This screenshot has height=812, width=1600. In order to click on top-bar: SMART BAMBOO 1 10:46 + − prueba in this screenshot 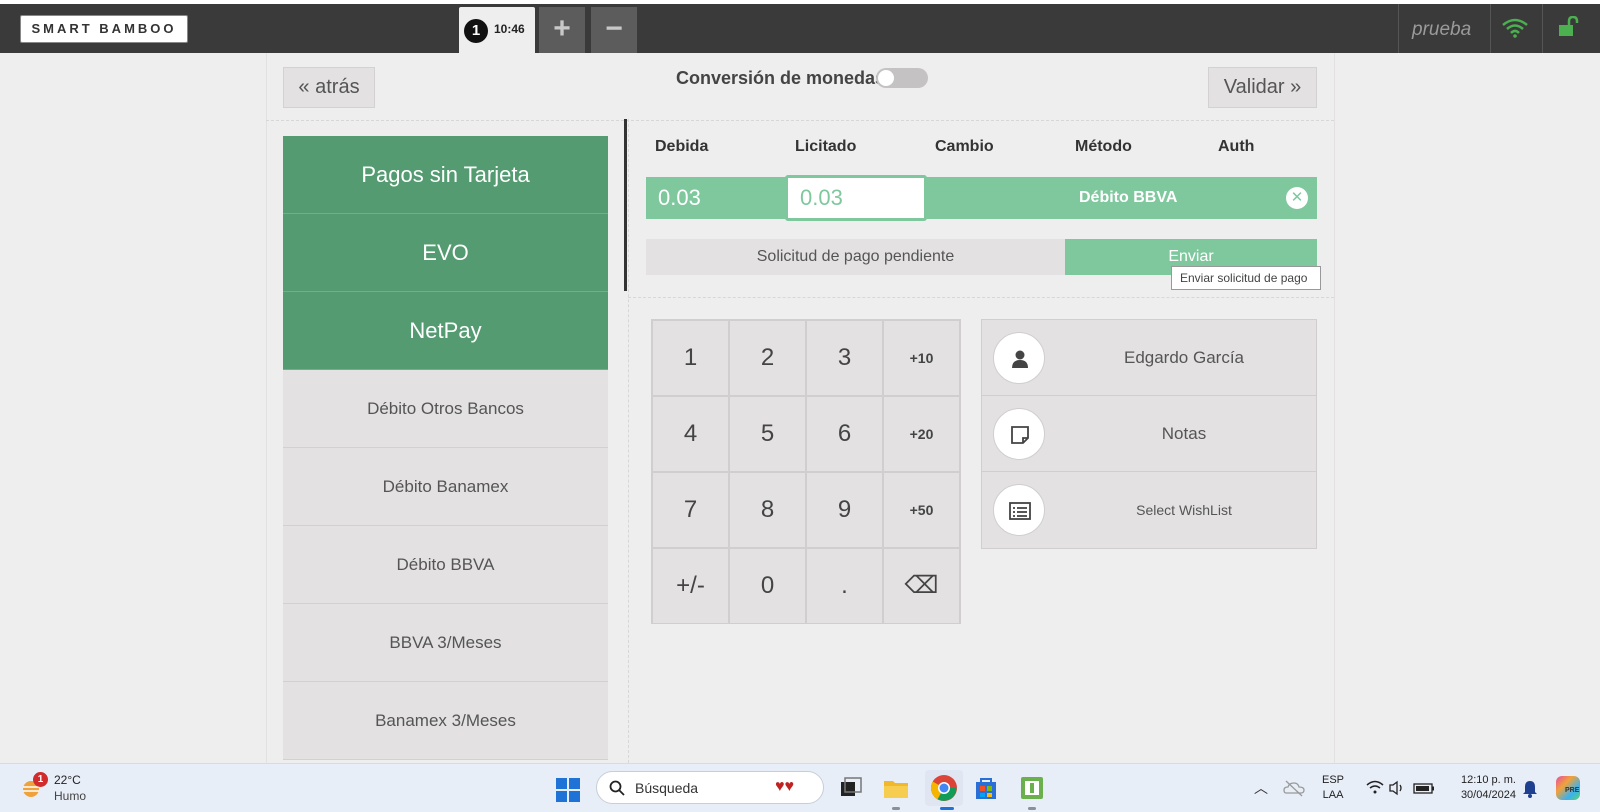, I will do `click(800, 28)`.